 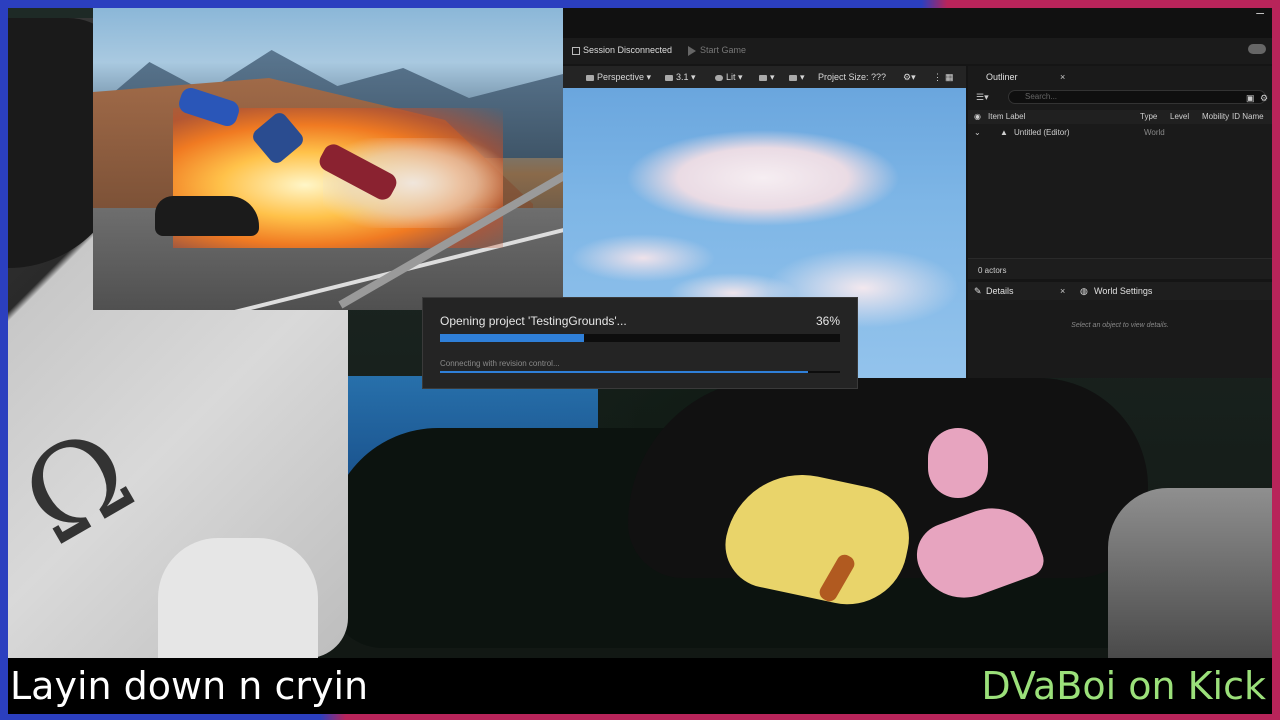 I want to click on sub-progress-fill, so click(x=624, y=372).